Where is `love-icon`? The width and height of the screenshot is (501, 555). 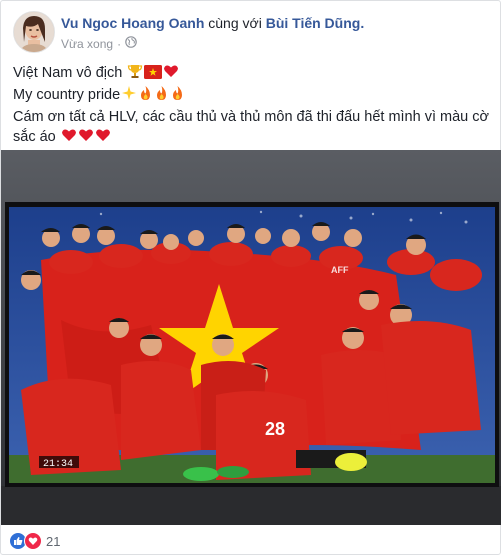 love-icon is located at coordinates (33, 541).